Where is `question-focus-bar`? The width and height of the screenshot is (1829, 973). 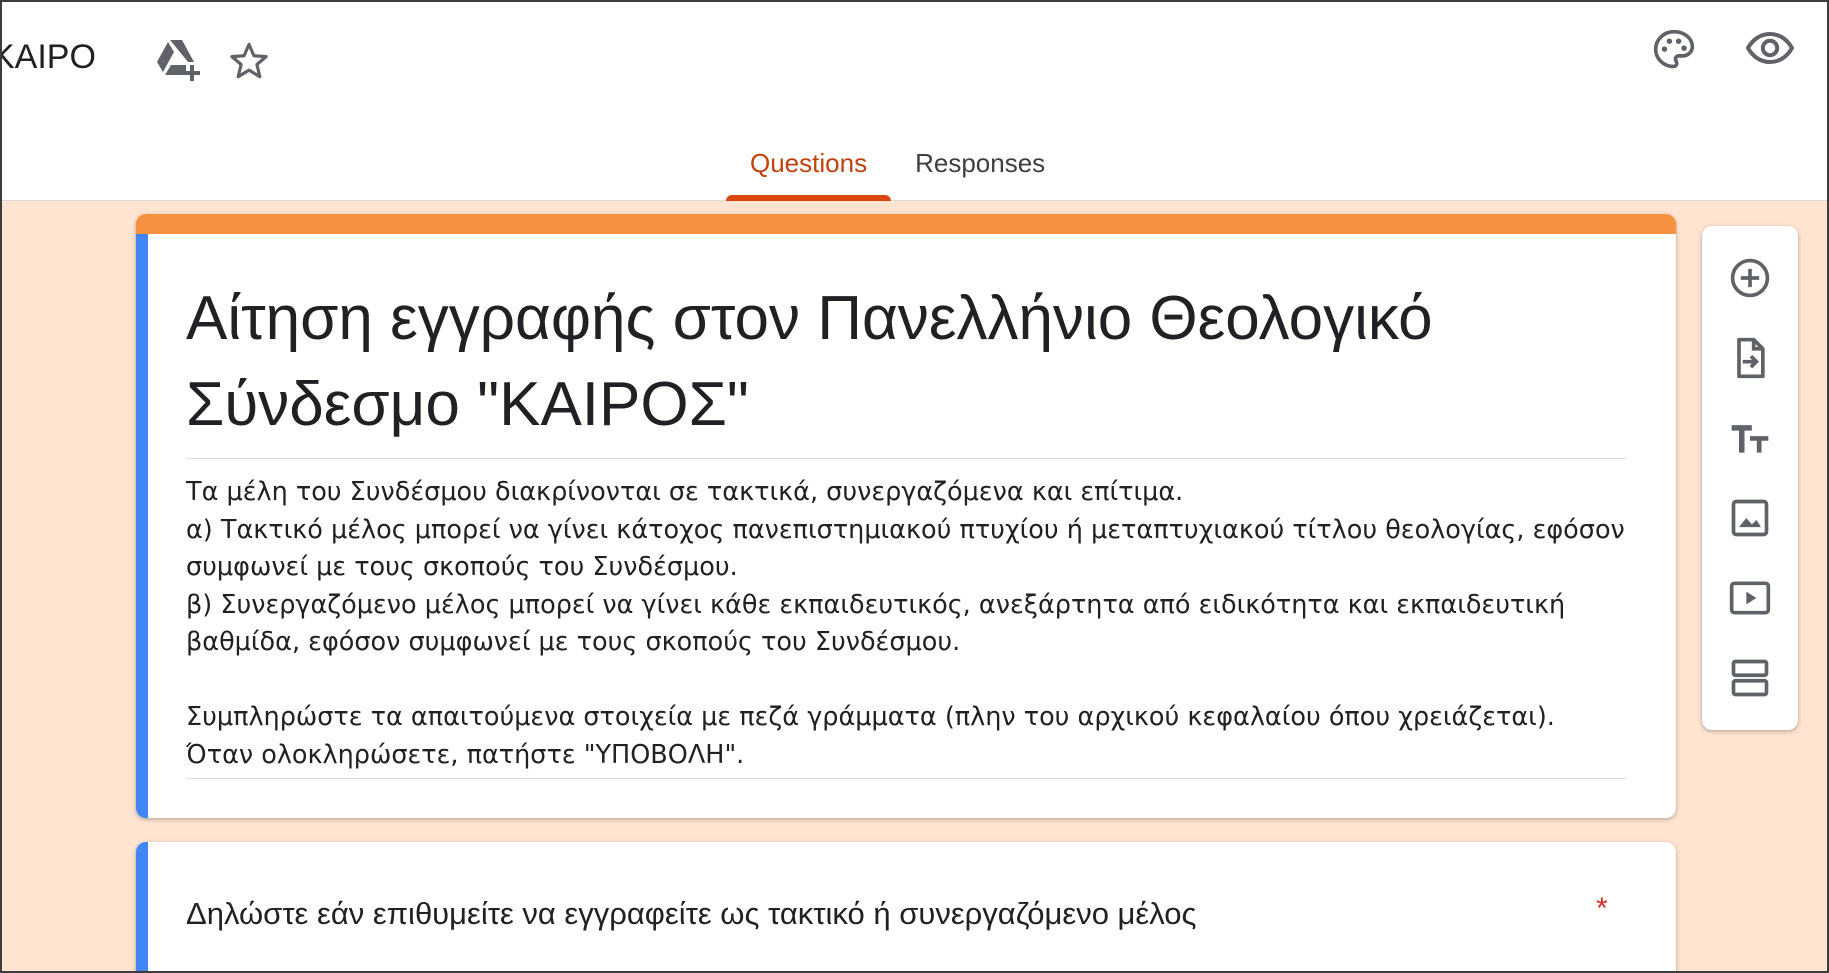 question-focus-bar is located at coordinates (142, 906).